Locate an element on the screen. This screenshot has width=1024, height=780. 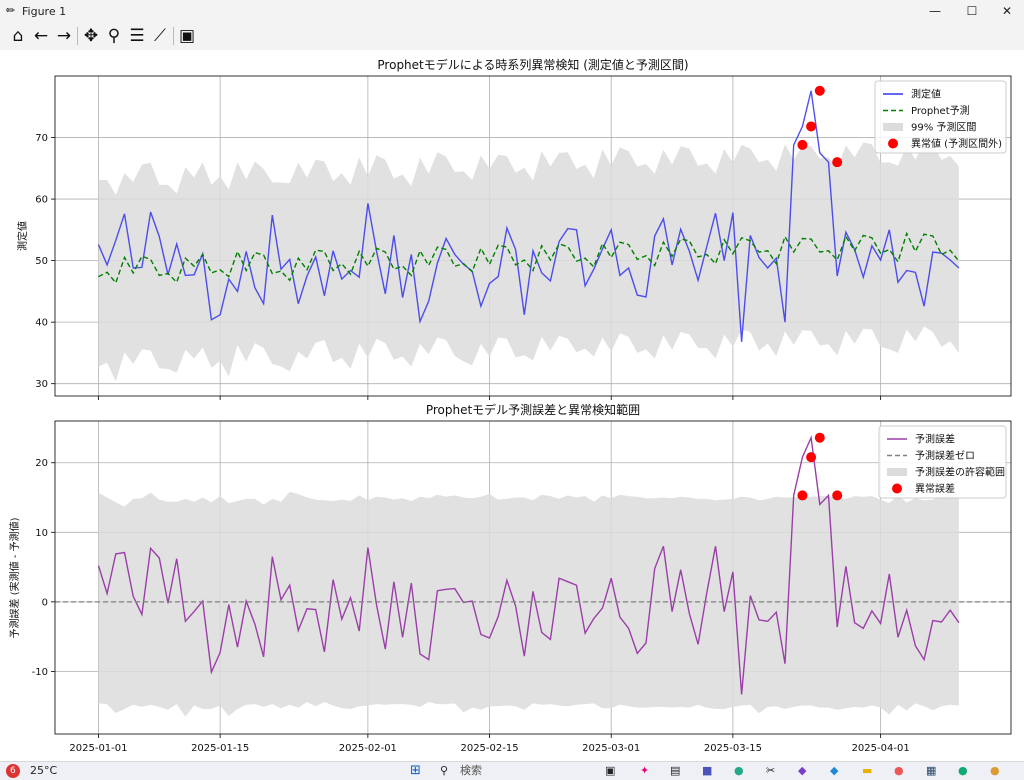
x-tick-label: 2025-04-01 is located at coordinates (881, 748).